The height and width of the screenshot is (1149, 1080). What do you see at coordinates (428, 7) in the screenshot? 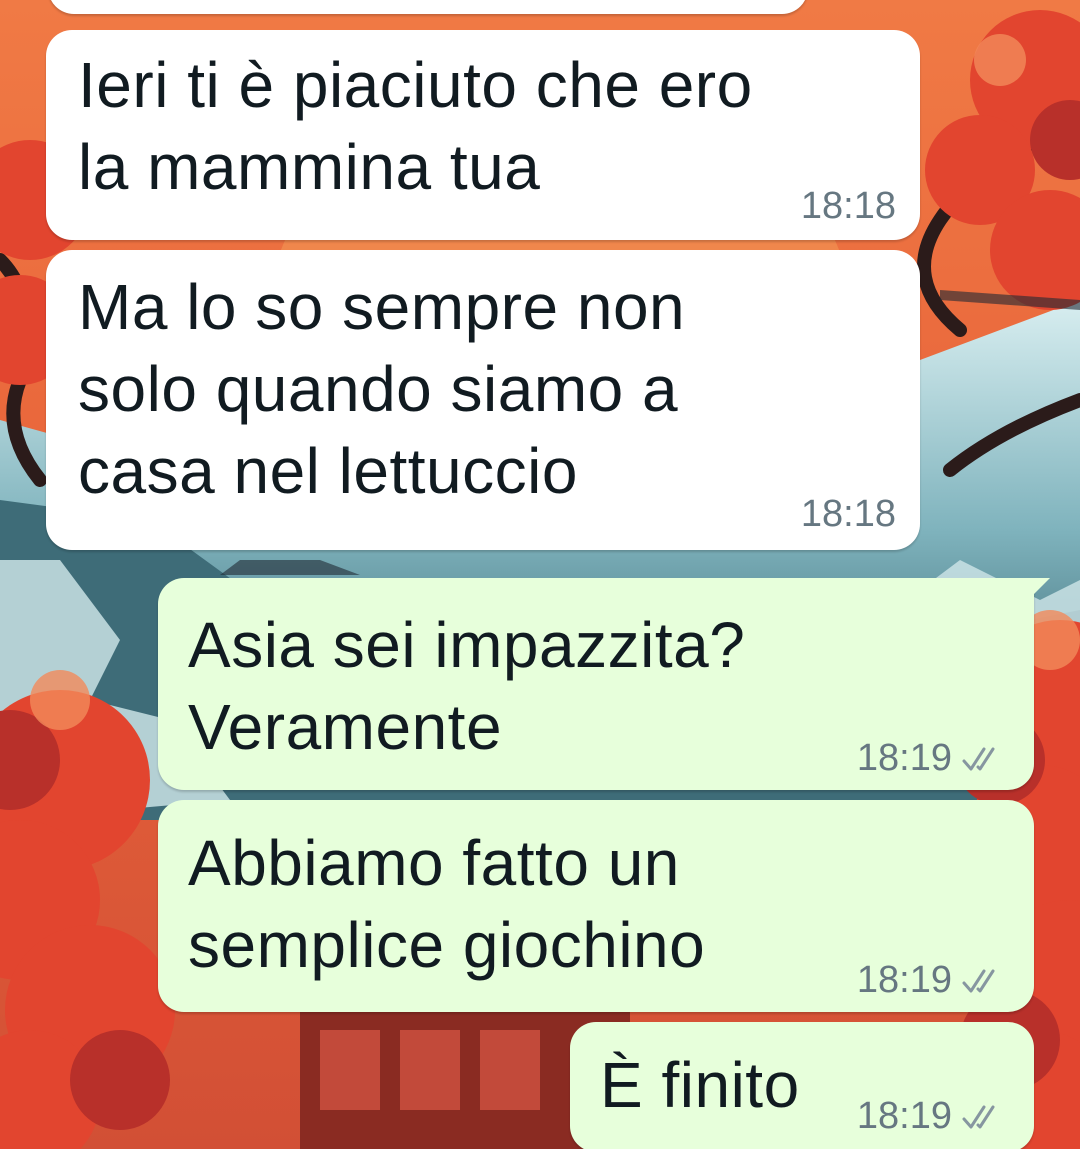
I see `previous-message-bubble` at bounding box center [428, 7].